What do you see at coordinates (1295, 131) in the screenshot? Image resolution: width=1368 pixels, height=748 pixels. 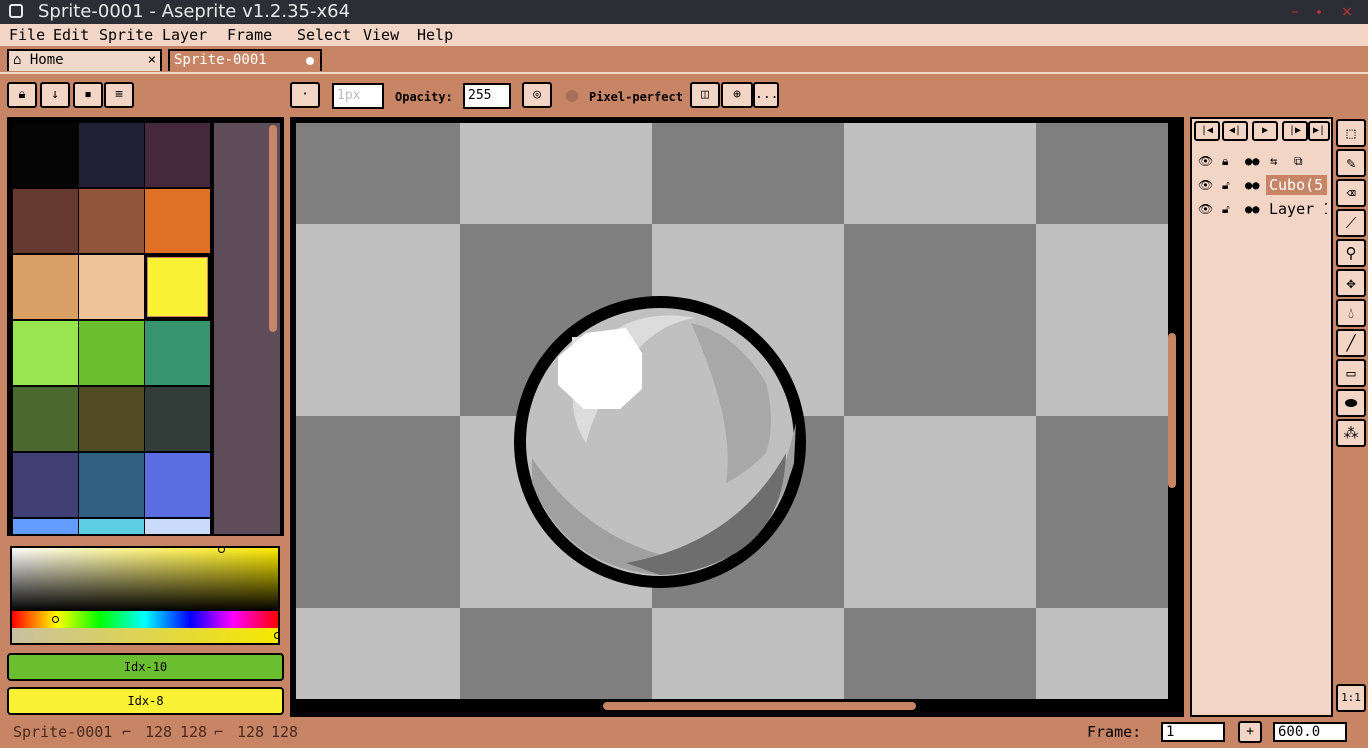 I see `next-frame-button: |▶` at bounding box center [1295, 131].